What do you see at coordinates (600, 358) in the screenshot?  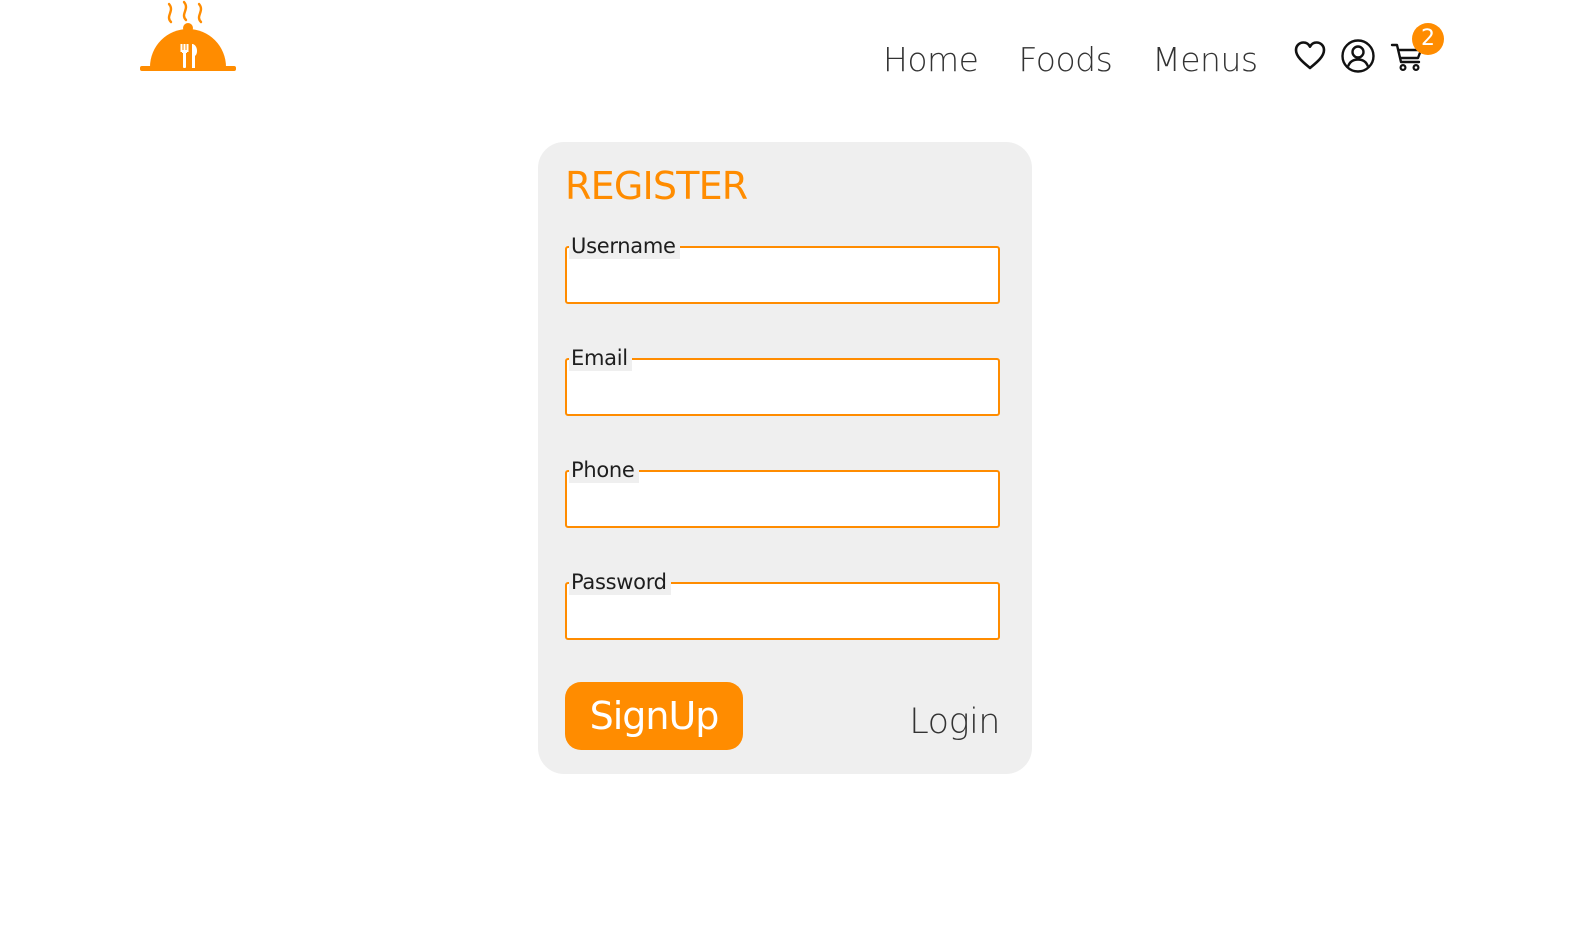 I see `email-label: Email` at bounding box center [600, 358].